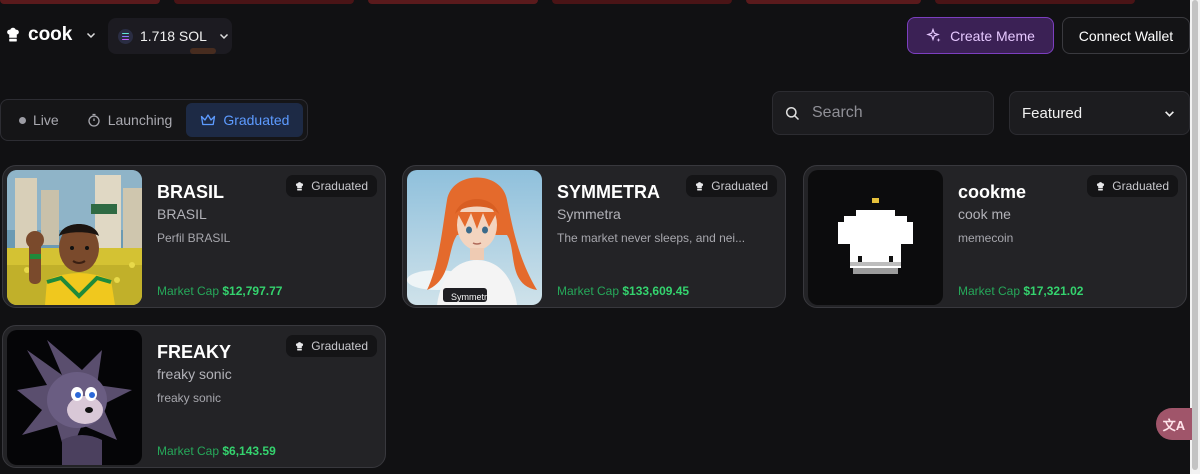  What do you see at coordinates (194, 352) in the screenshot?
I see `token-name: FREAKY` at bounding box center [194, 352].